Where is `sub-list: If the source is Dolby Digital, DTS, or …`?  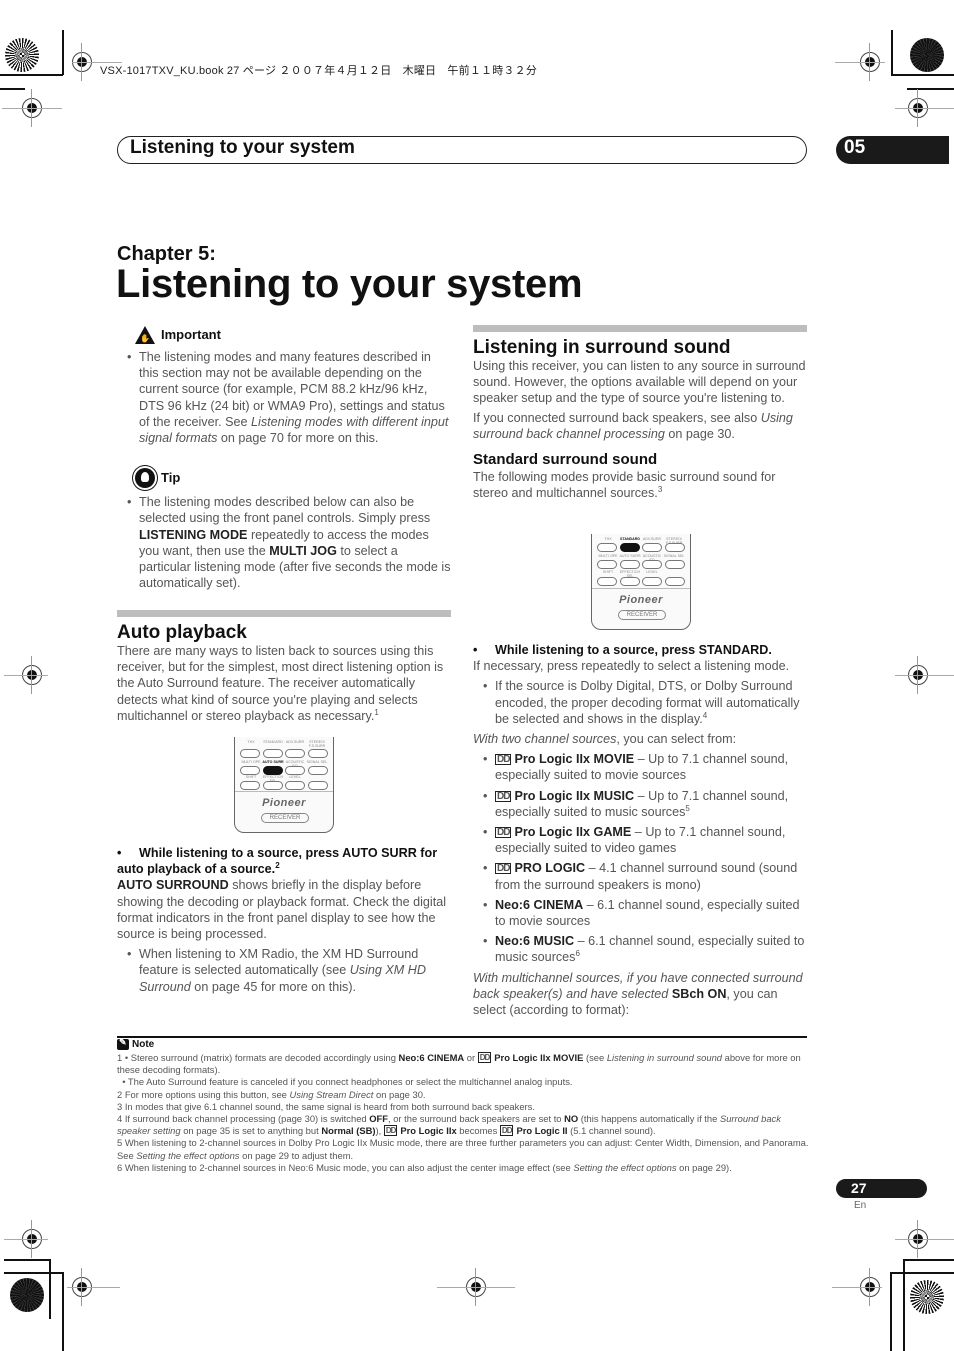
sub-list: If the source is Dolby Digital, DTS, or … is located at coordinates (640, 702).